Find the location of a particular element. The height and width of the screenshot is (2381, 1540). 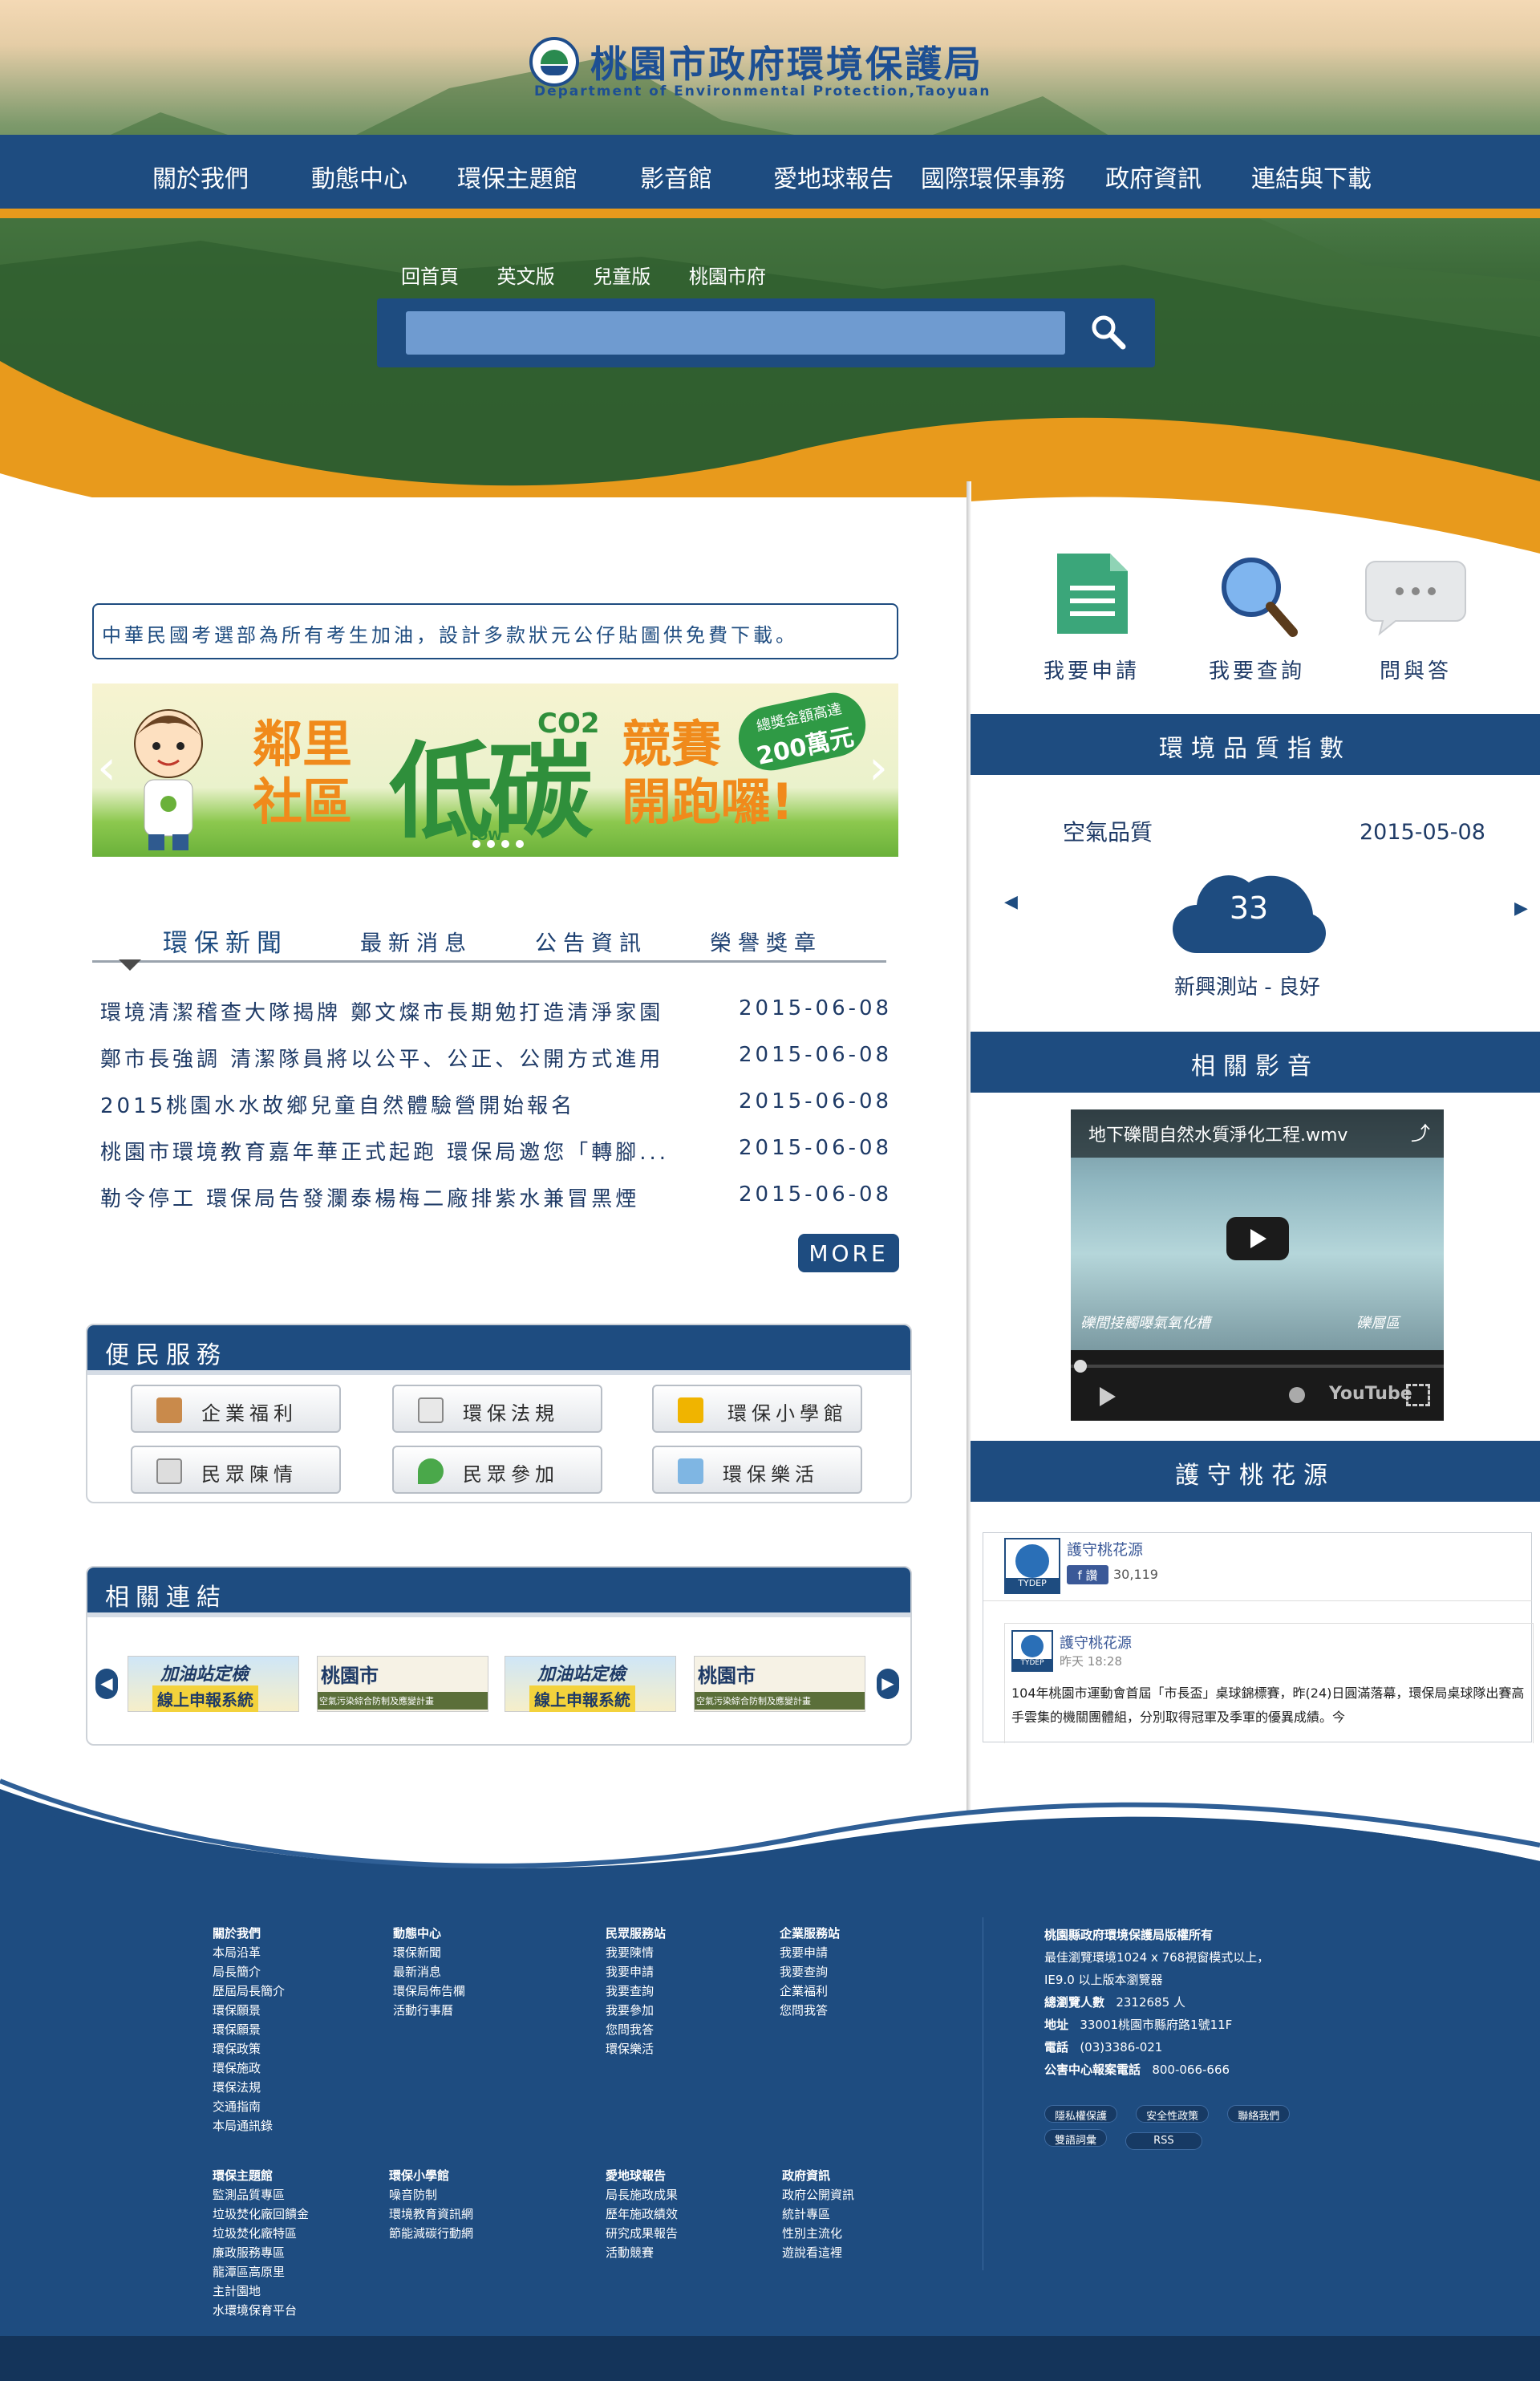

link-city-gov: 桃園市府 is located at coordinates (727, 277).